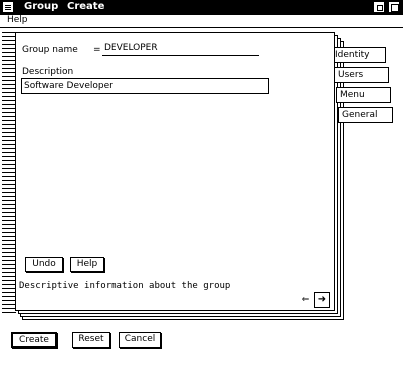 Image resolution: width=403 pixels, height=371 pixels. What do you see at coordinates (365, 115) in the screenshot?
I see `tab-general: General` at bounding box center [365, 115].